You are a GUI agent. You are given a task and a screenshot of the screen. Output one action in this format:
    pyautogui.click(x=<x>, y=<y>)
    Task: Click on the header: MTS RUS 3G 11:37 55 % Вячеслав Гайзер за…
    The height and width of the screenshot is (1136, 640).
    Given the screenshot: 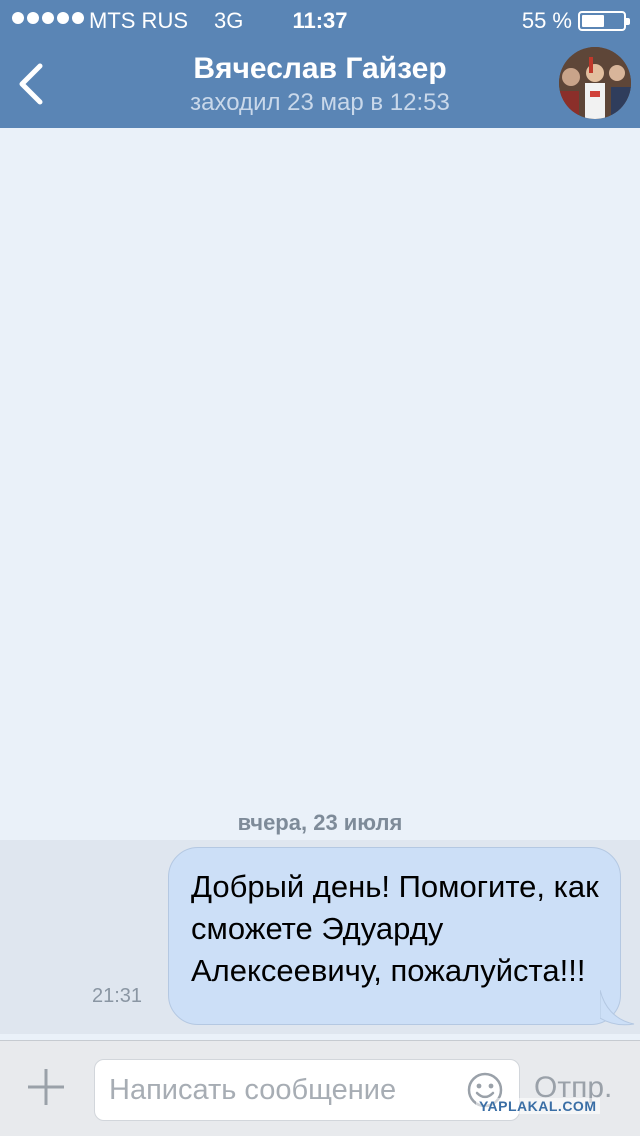 What is the action you would take?
    pyautogui.click(x=320, y=64)
    